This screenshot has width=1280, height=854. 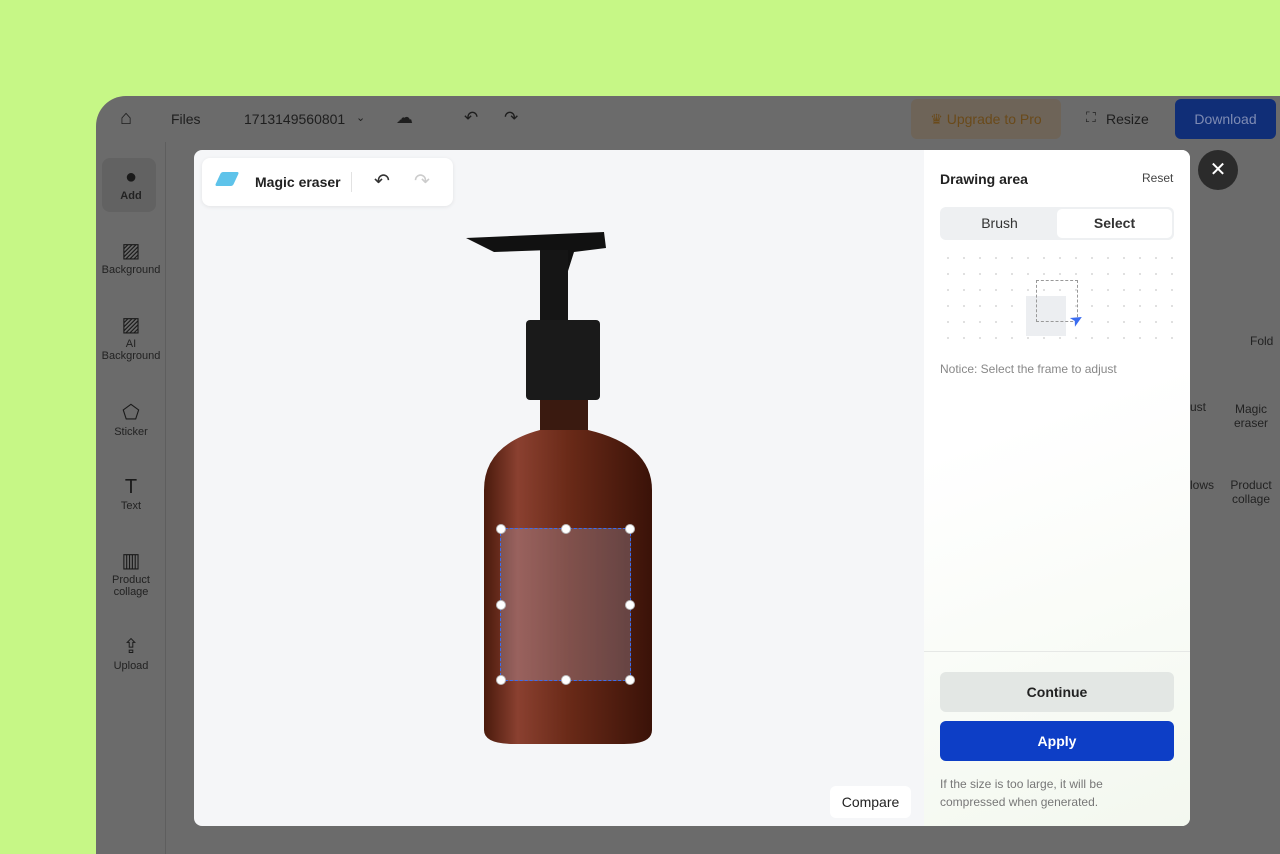 I want to click on eraser-icon, so click(x=227, y=179).